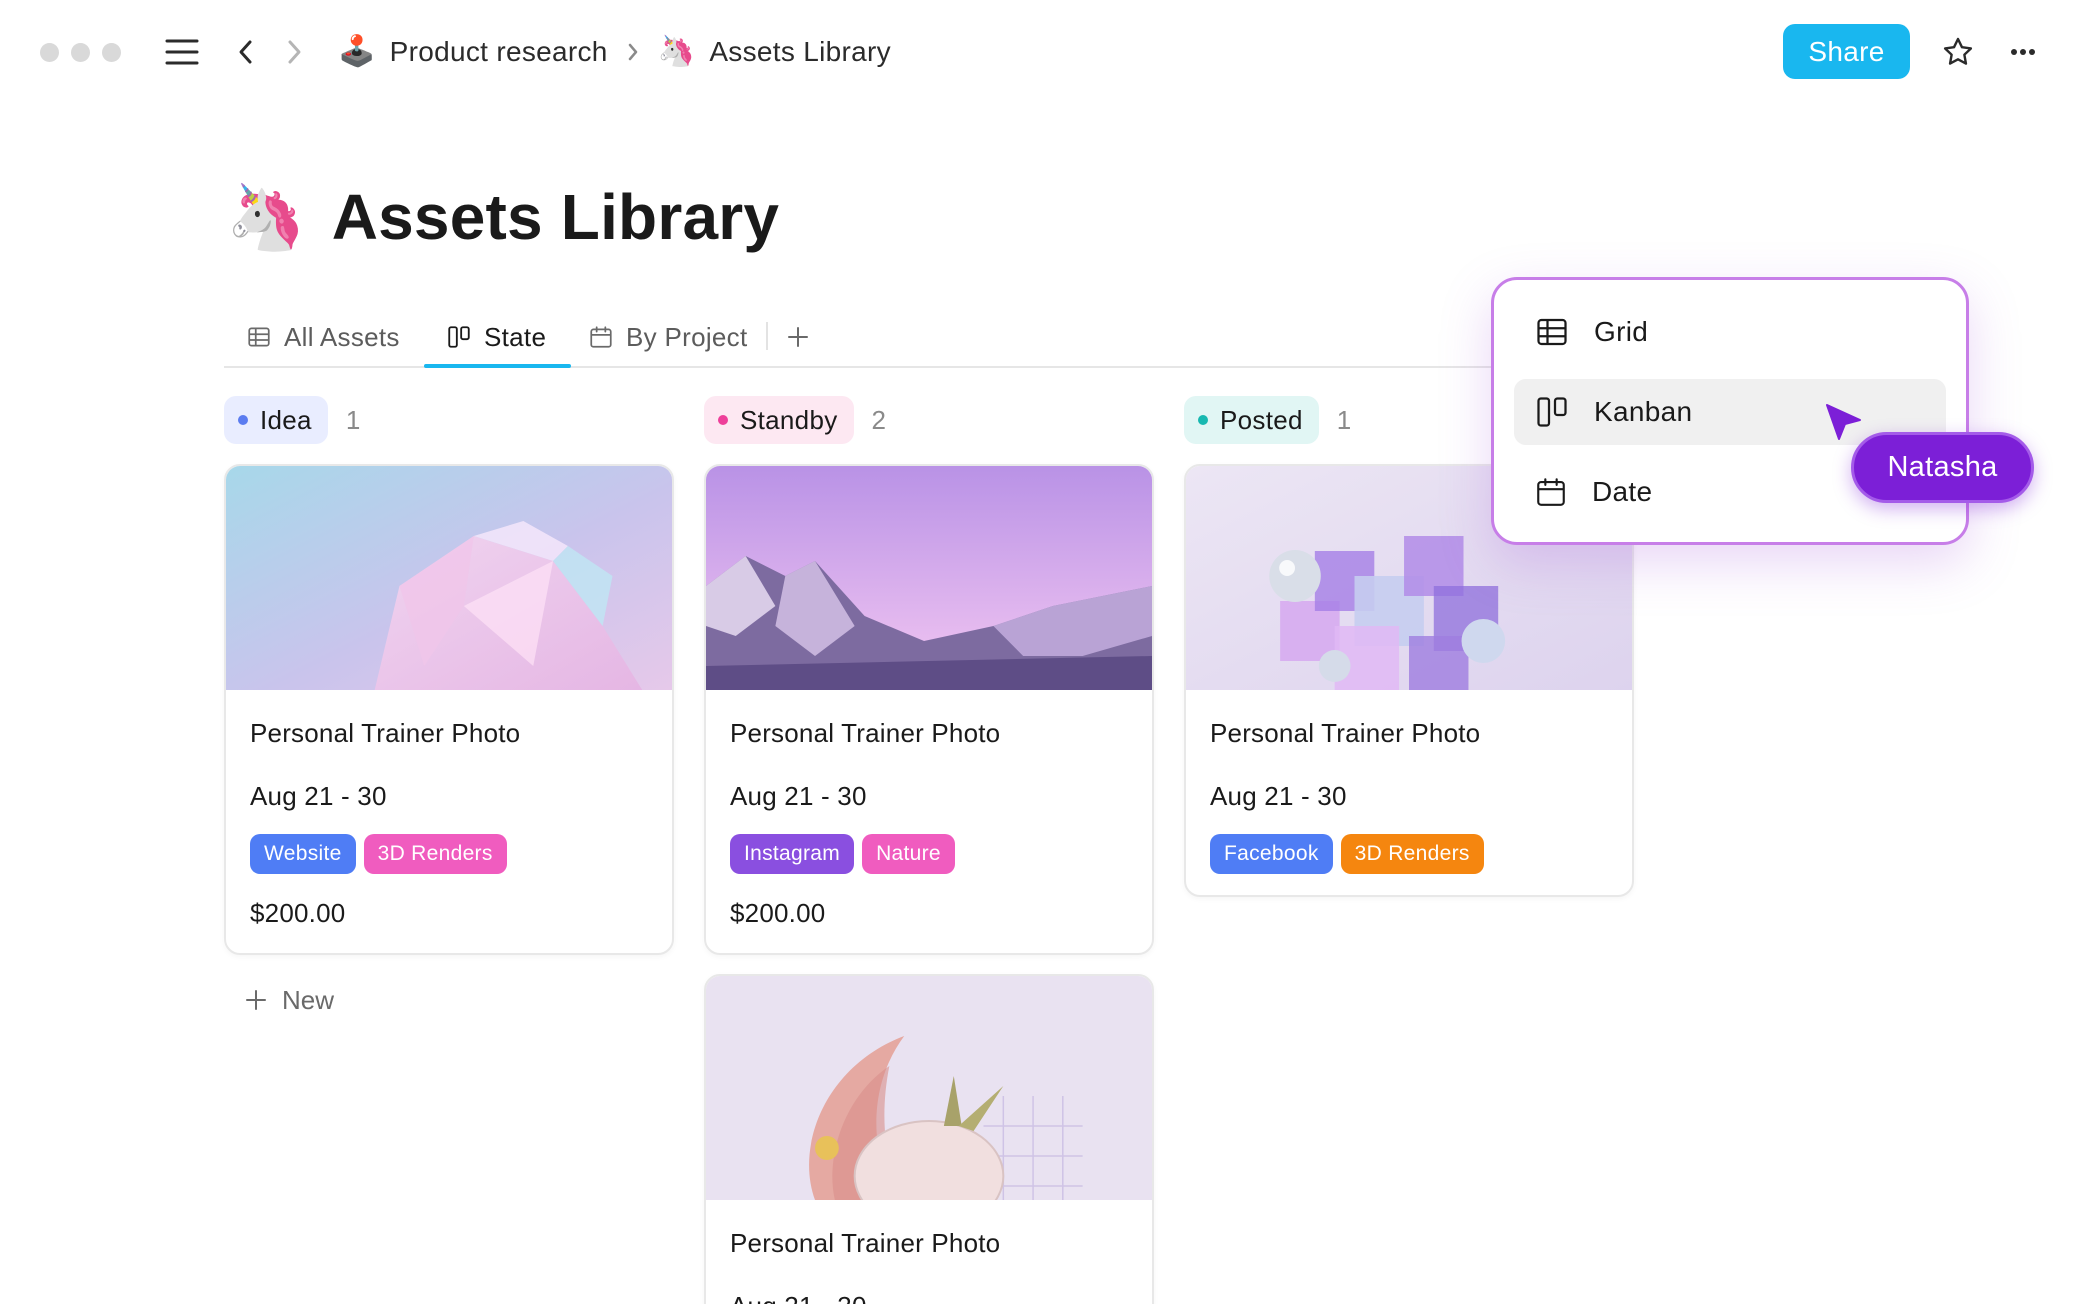 This screenshot has width=2080, height=1304. Describe the element at coordinates (1958, 52) in the screenshot. I see `star-icon` at that location.